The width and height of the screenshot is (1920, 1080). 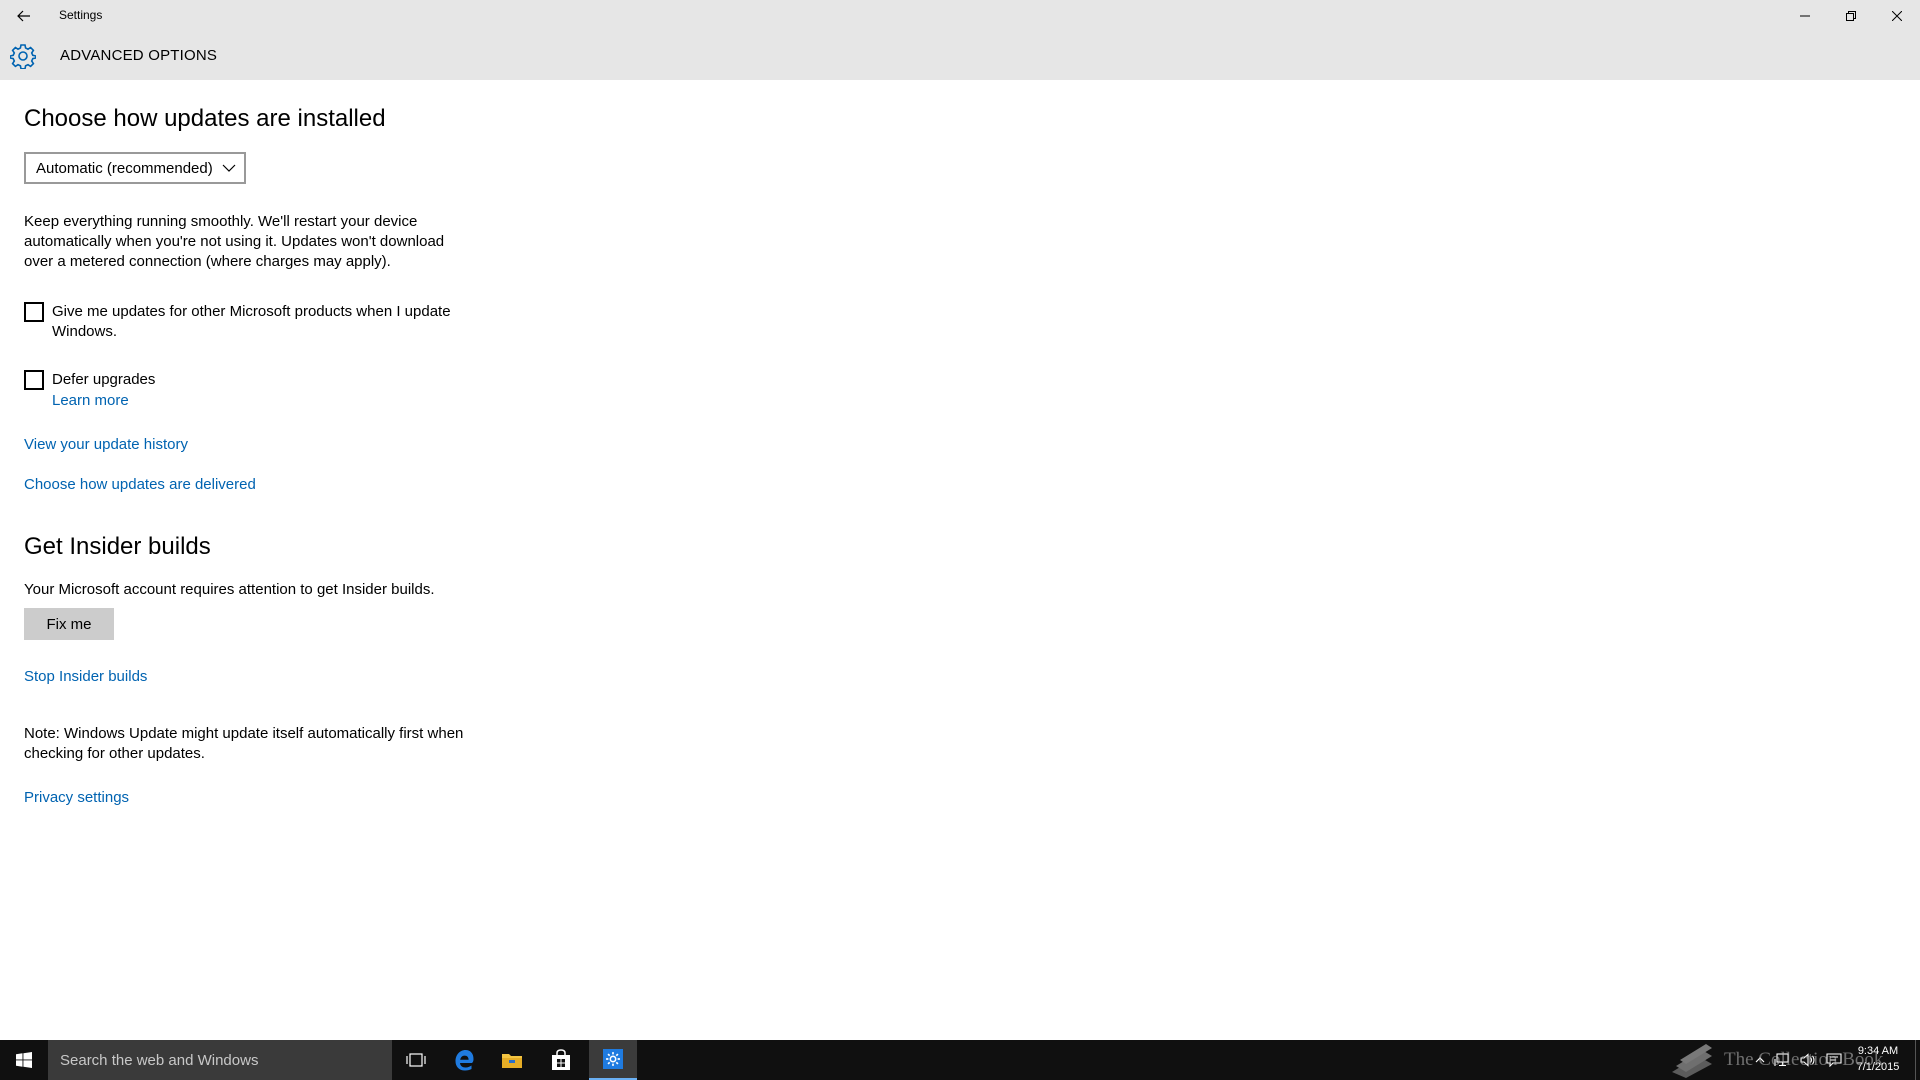 I want to click on edge-button, so click(x=464, y=1060).